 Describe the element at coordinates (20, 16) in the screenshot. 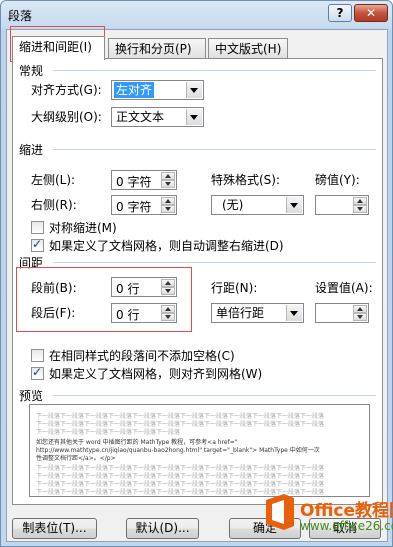

I see `dialog-title: 段落` at that location.